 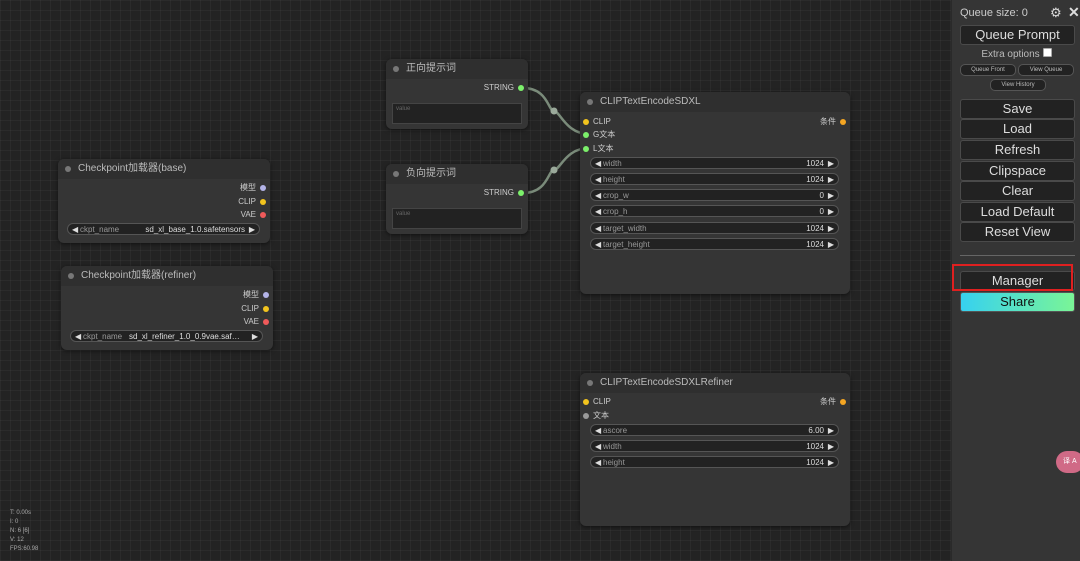 I want to click on ckpt-name-combo: ◀ ckpt_name sd_xl_base_1.0.safetensors ▶, so click(x=163, y=229).